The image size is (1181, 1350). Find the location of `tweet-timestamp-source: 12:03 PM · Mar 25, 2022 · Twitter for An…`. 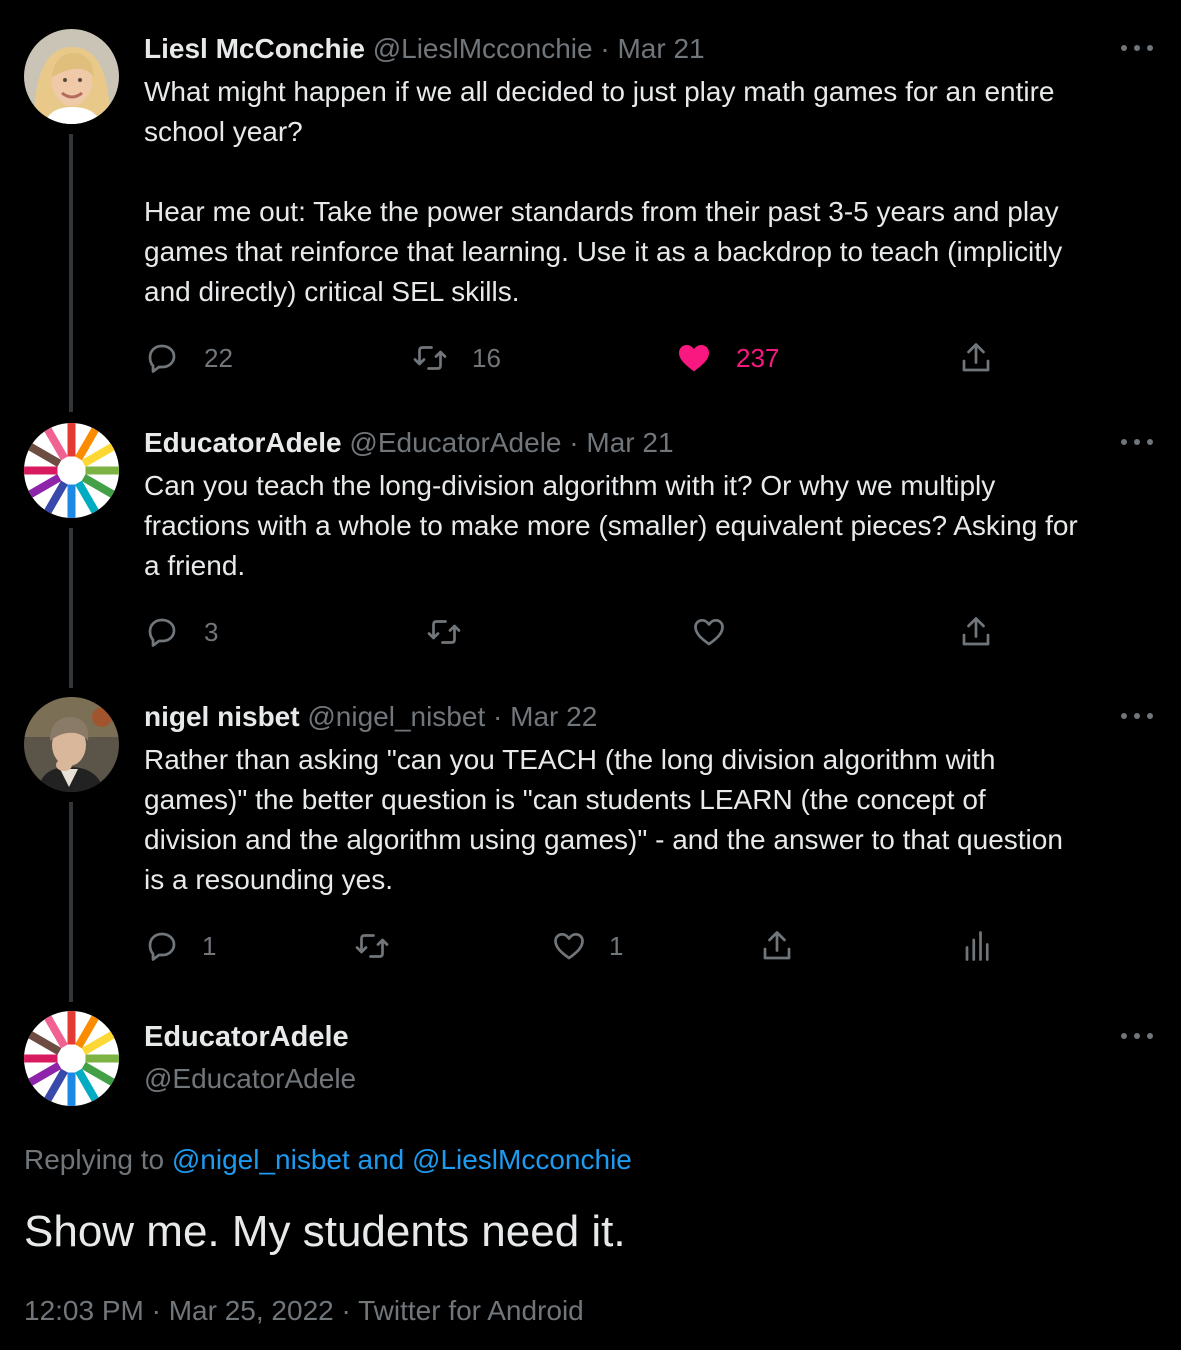

tweet-timestamp-source: 12:03 PM · Mar 25, 2022 · Twitter for An… is located at coordinates (304, 1311).